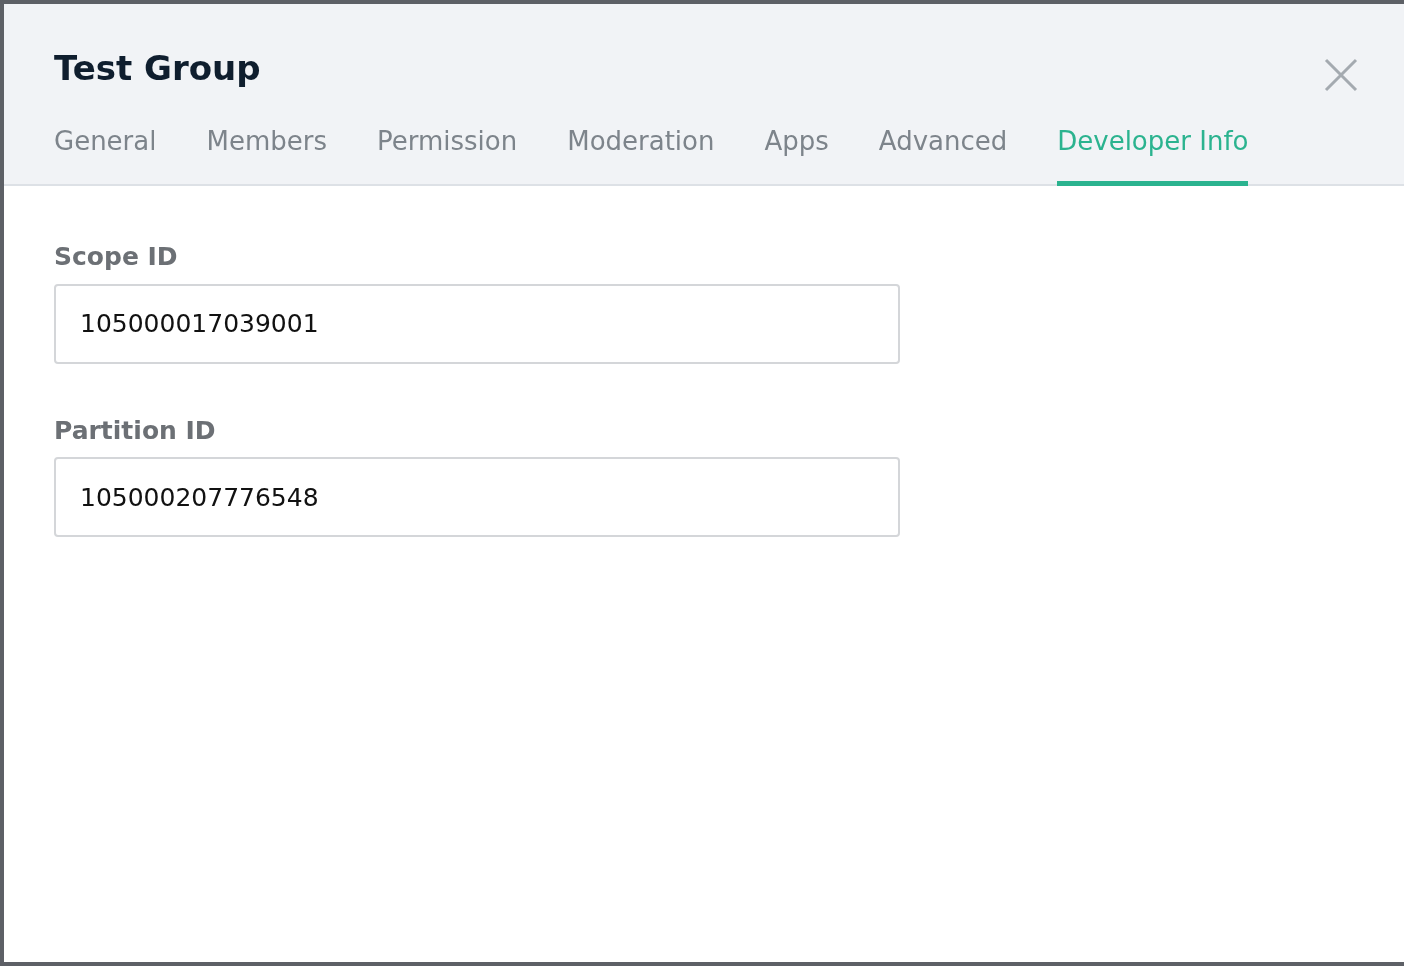 The height and width of the screenshot is (966, 1404). I want to click on tab: Advanced, so click(943, 156).